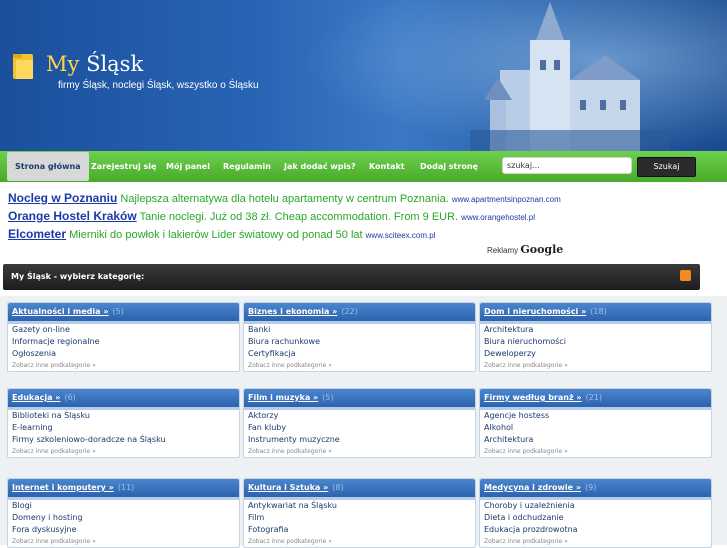  What do you see at coordinates (595, 342) in the screenshot?
I see `subcategory-link: Biura nieruchomości` at bounding box center [595, 342].